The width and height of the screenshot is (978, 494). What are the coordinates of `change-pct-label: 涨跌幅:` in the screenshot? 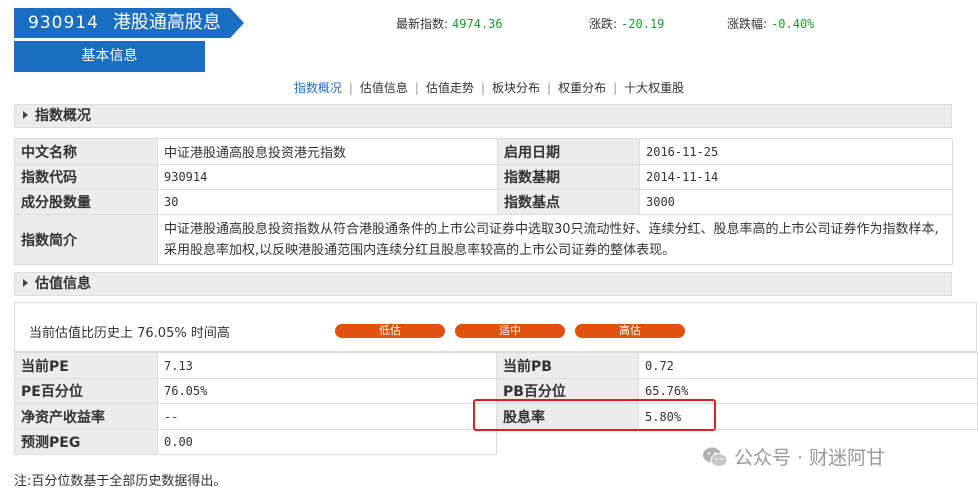 It's located at (747, 24).